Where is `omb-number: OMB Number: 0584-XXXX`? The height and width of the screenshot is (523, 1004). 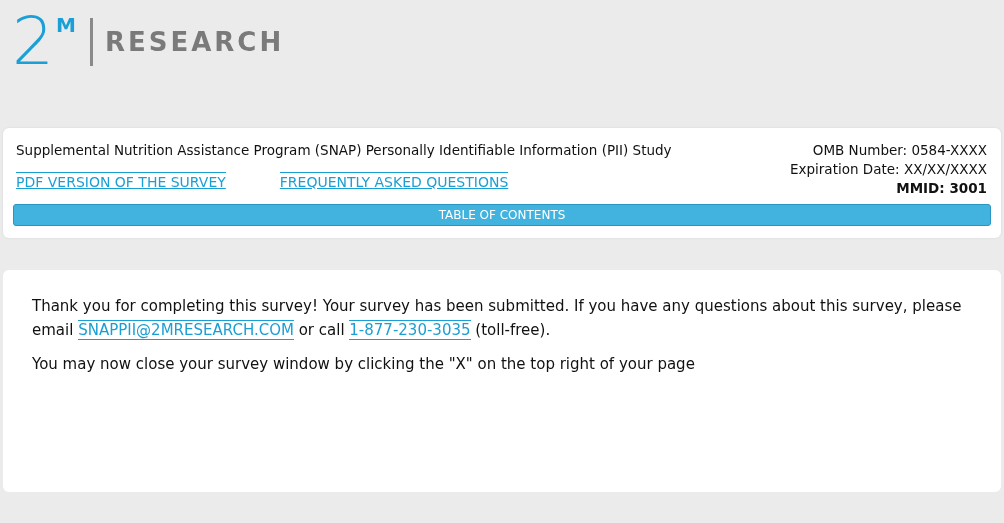
omb-number: OMB Number: 0584-XXXX is located at coordinates (899, 150).